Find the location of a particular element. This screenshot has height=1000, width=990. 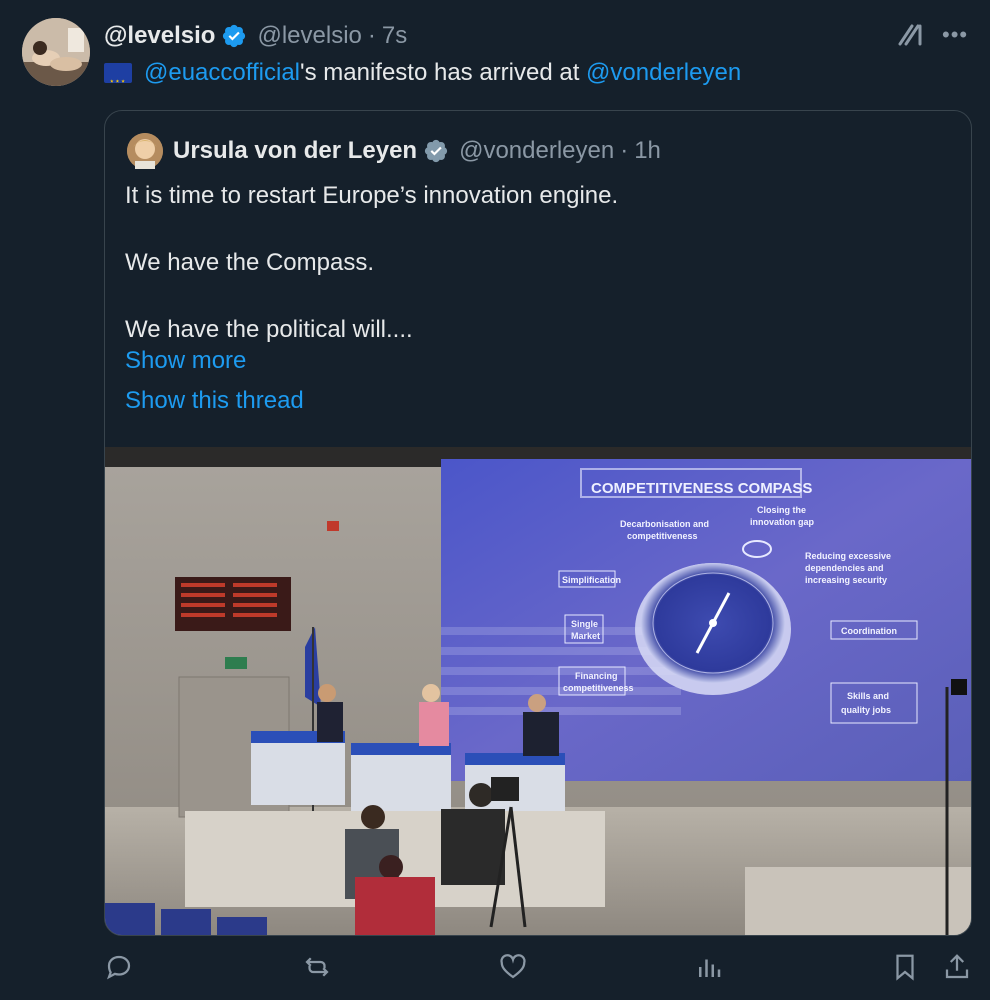

tweet-timestamp: 7s is located at coordinates (394, 36).